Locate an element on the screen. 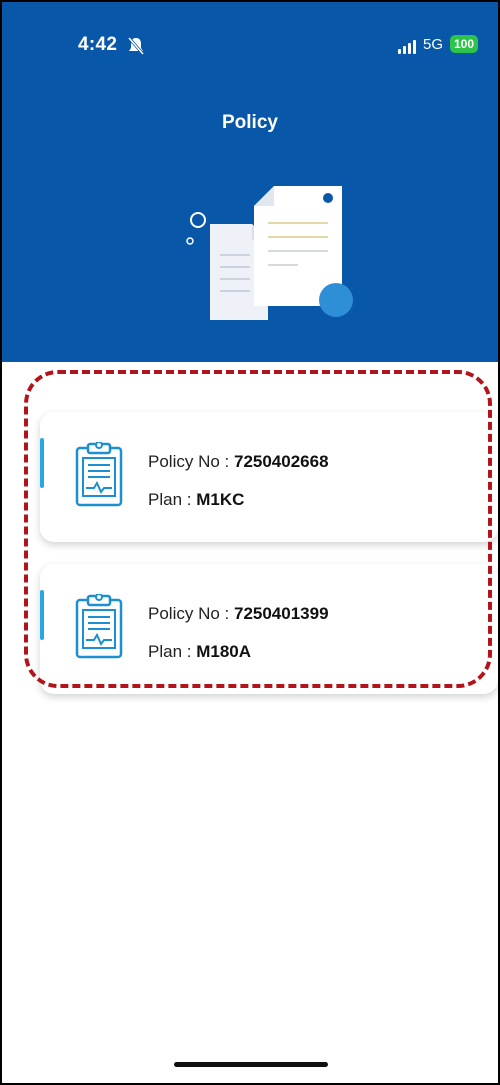 The width and height of the screenshot is (500, 1085). plan-value: M180A is located at coordinates (224, 651).